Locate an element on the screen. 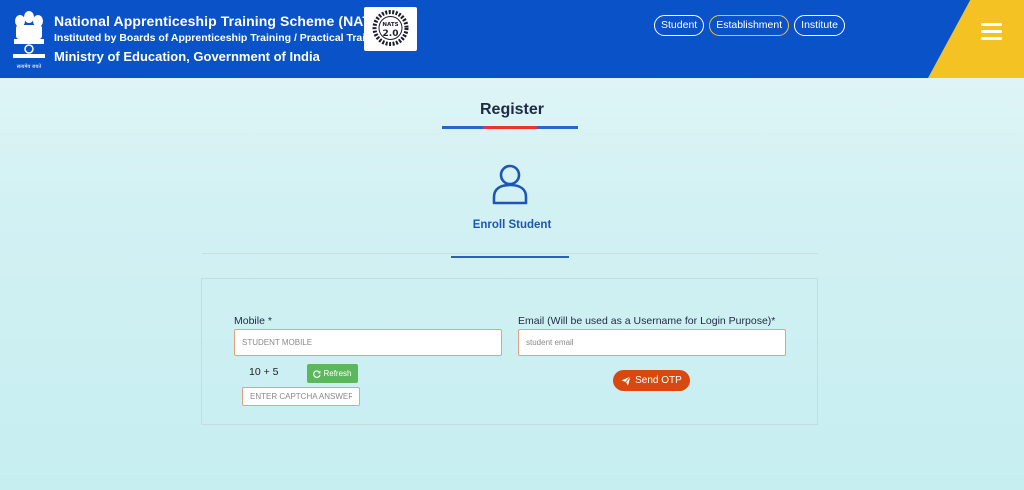  nav-student-button: Student is located at coordinates (679, 25).